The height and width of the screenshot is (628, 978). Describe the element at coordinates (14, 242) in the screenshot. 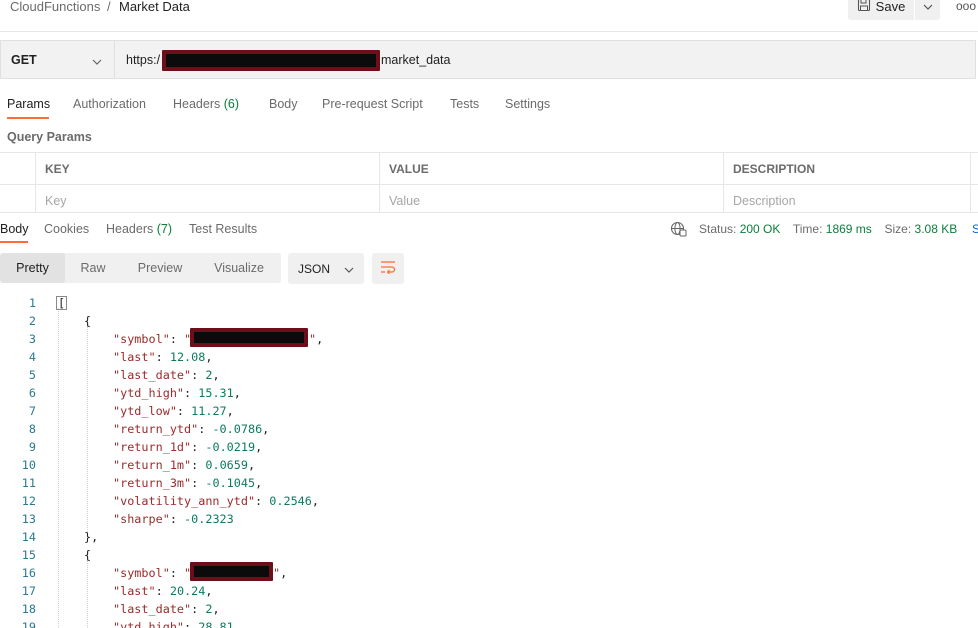

I see `active-response-tab-indicator` at that location.